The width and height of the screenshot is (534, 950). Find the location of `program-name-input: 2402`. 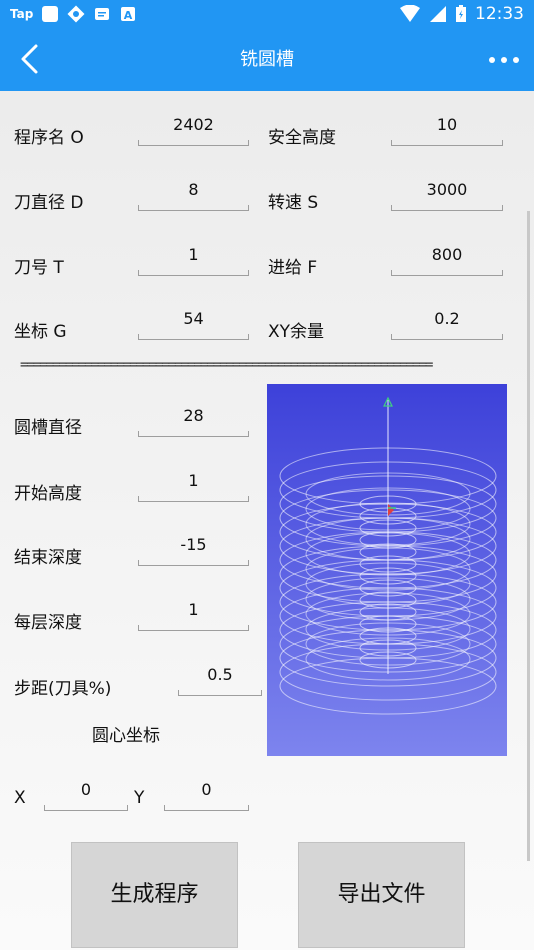

program-name-input: 2402 is located at coordinates (193, 130).